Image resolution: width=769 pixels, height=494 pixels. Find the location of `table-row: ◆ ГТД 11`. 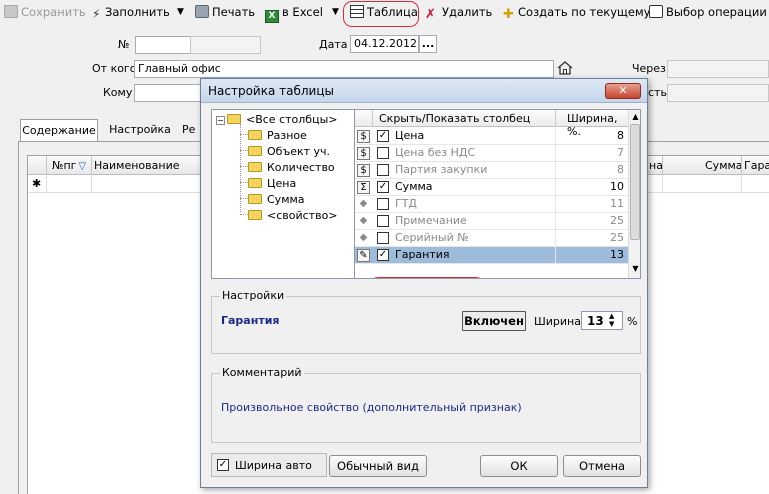

table-row: ◆ ГТД 11 is located at coordinates (491, 204).